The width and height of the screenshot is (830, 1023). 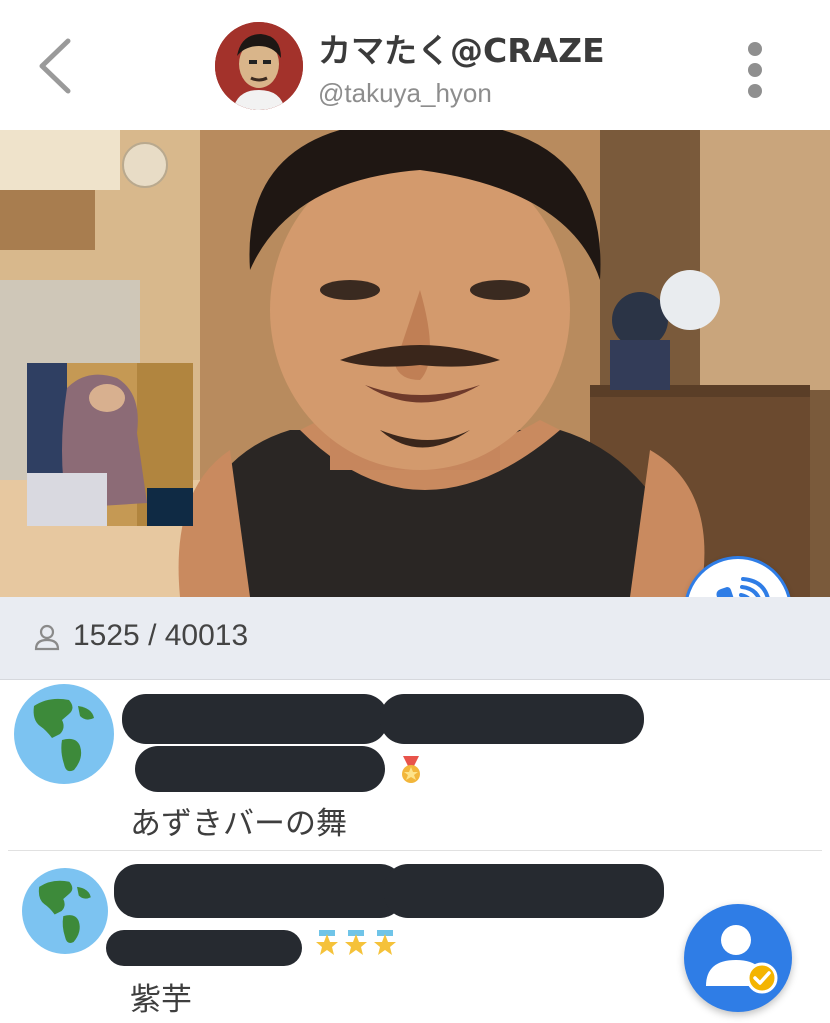 I want to click on three-stars-icon, so click(x=356, y=942).